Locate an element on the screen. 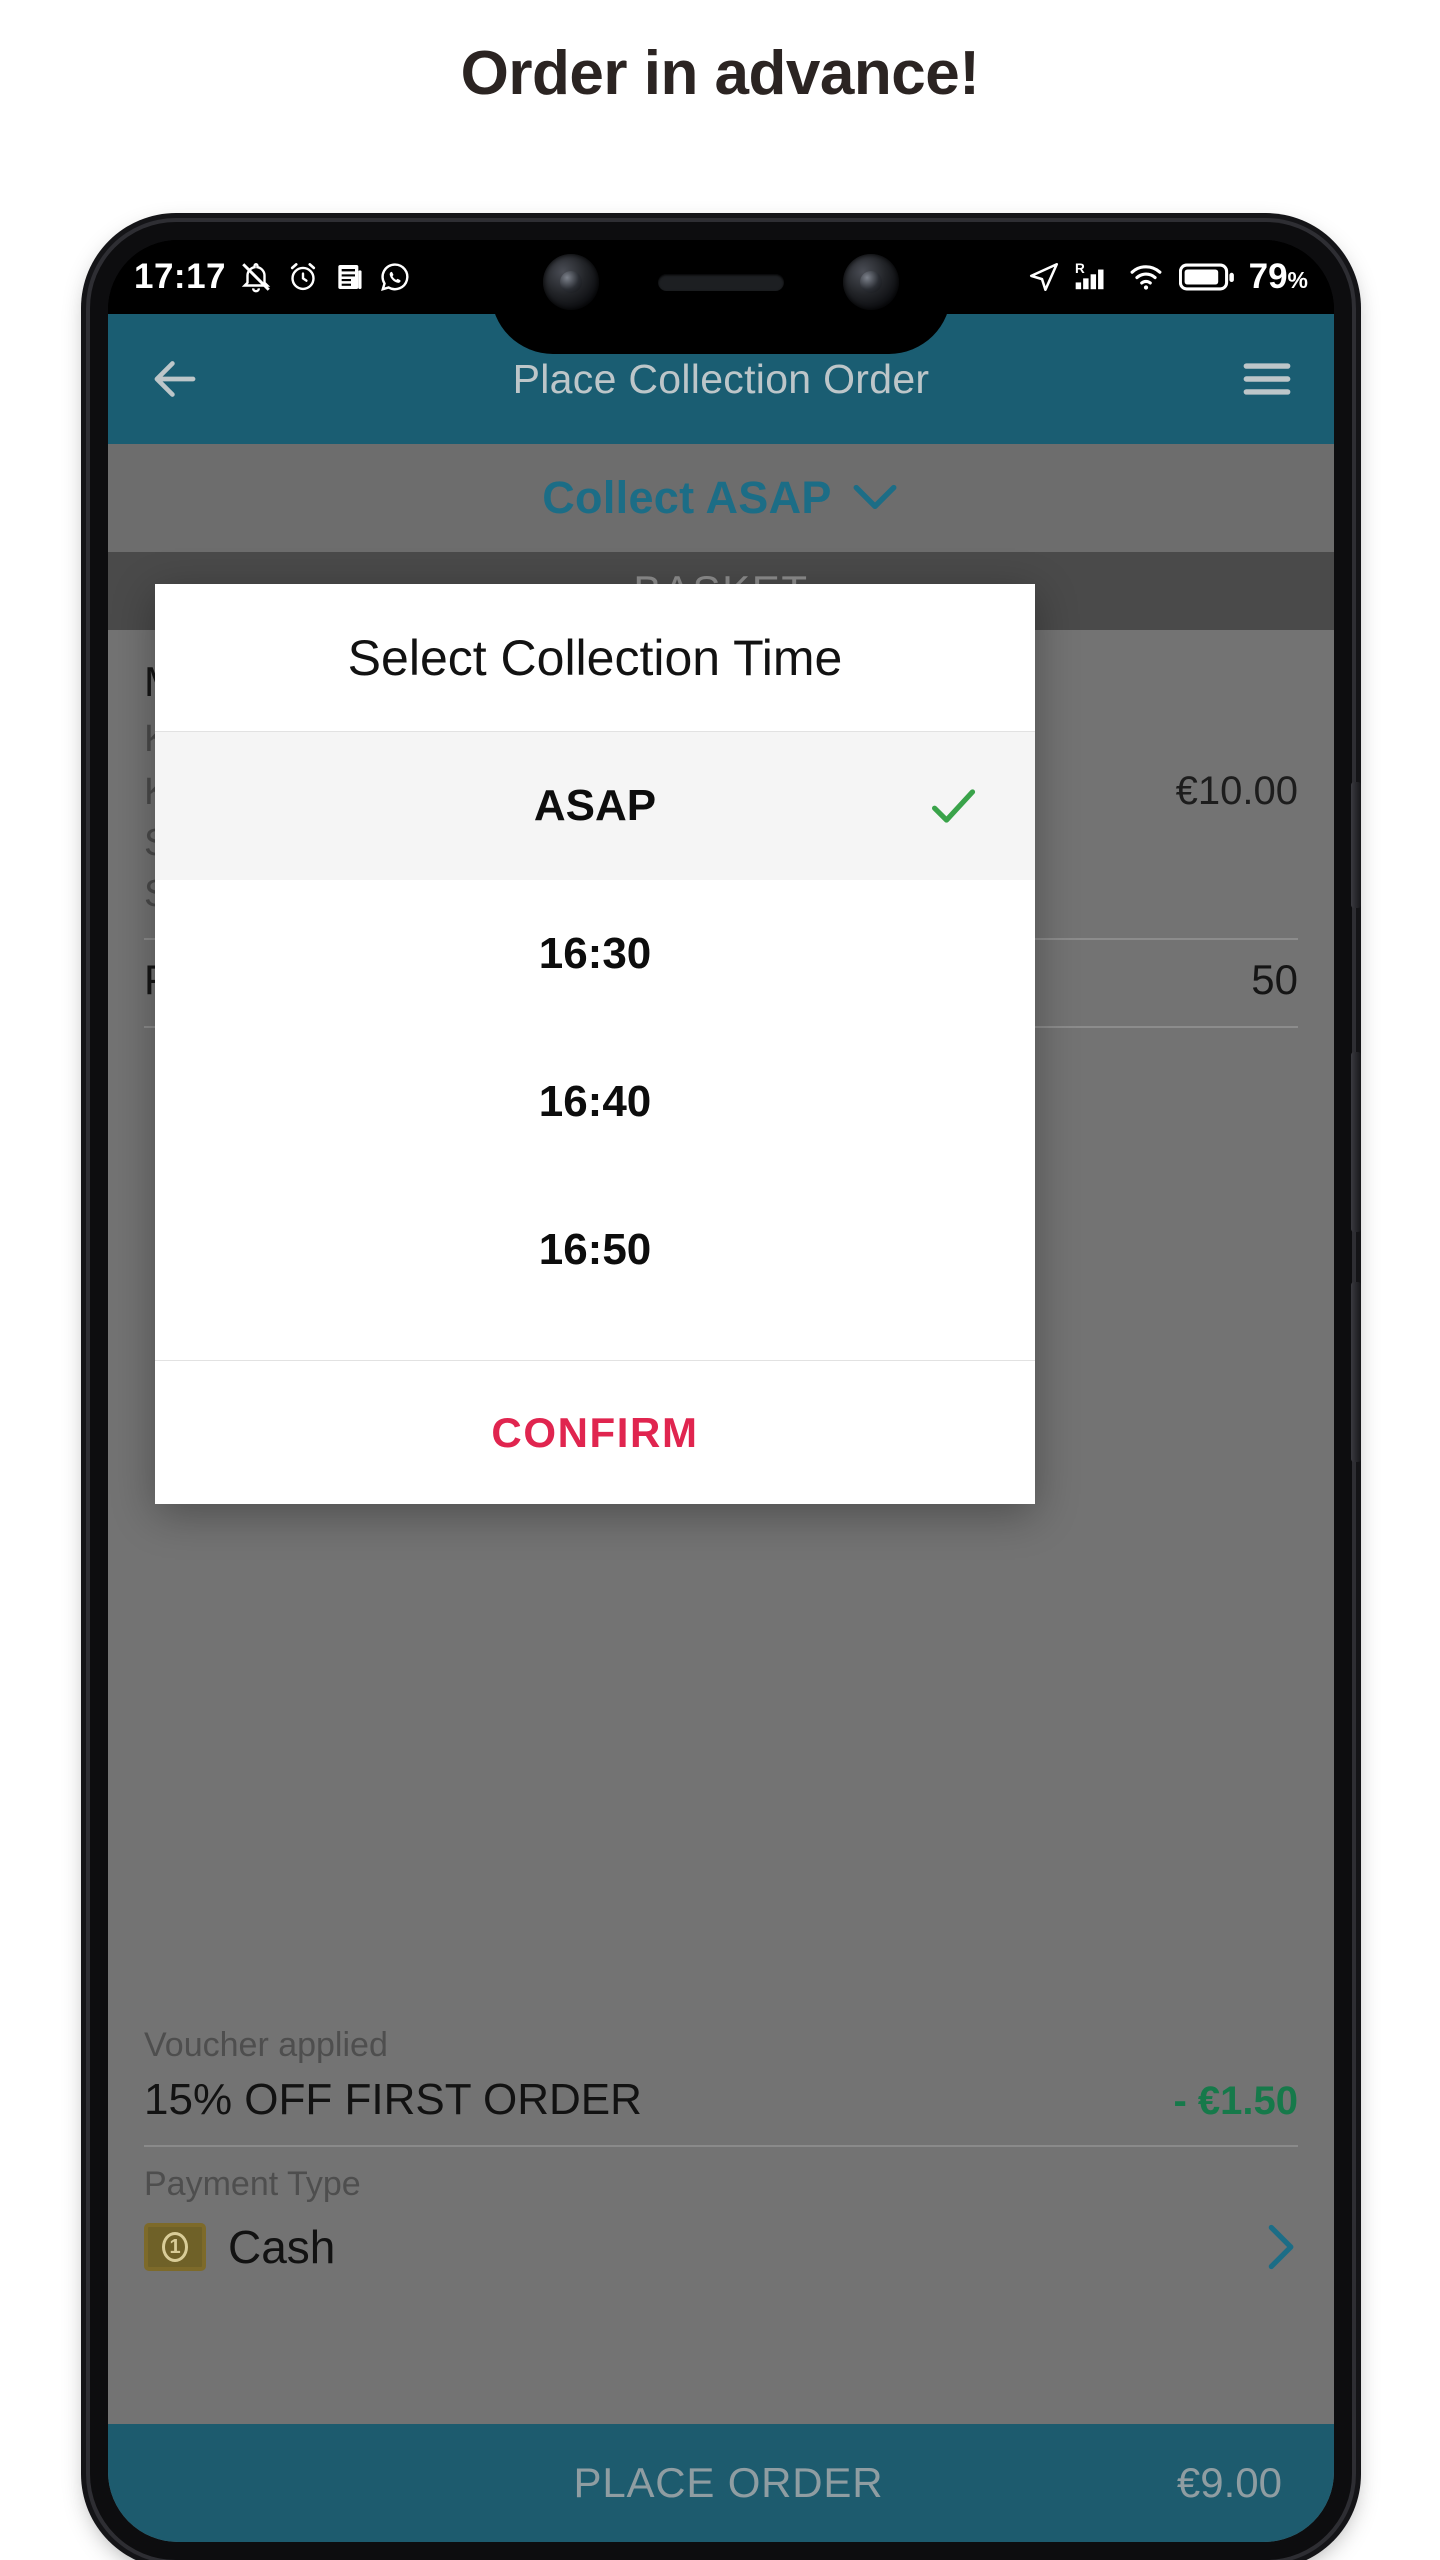  collection-time-option-1650: 16:50 is located at coordinates (595, 1250).